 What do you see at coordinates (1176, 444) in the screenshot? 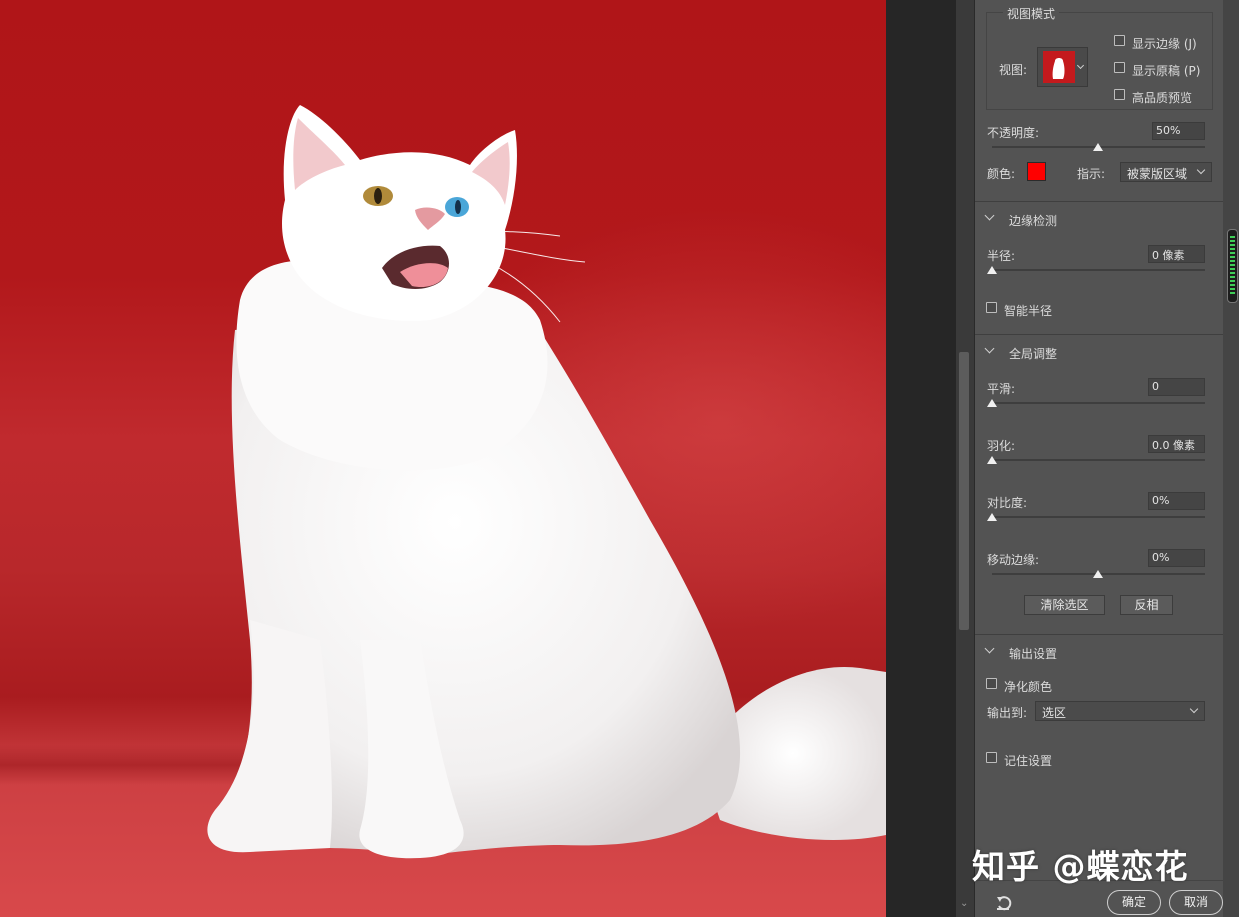
I see `feather-input: 0.0 像素` at bounding box center [1176, 444].